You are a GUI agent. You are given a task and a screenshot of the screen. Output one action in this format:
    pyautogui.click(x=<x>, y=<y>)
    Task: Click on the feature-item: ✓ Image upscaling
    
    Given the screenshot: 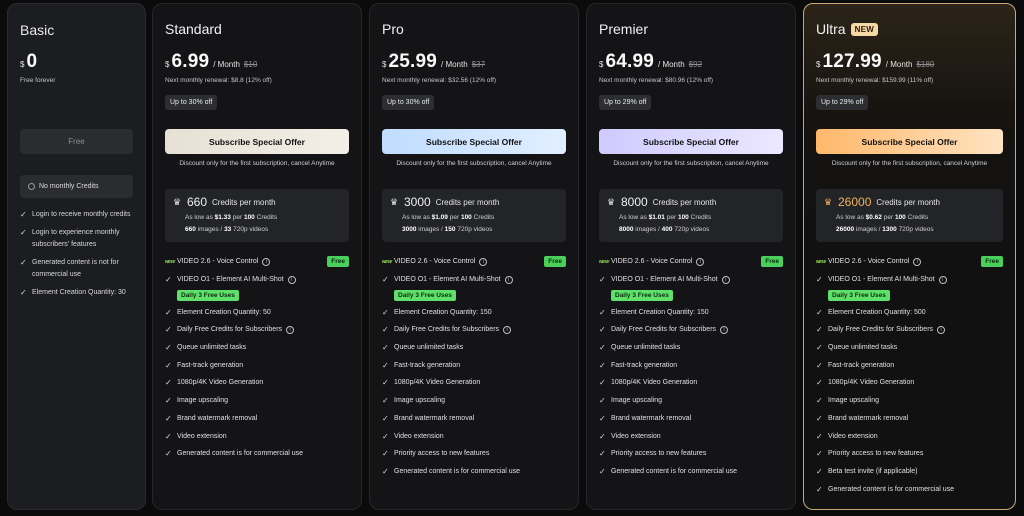 What is the action you would take?
    pyautogui.click(x=259, y=401)
    